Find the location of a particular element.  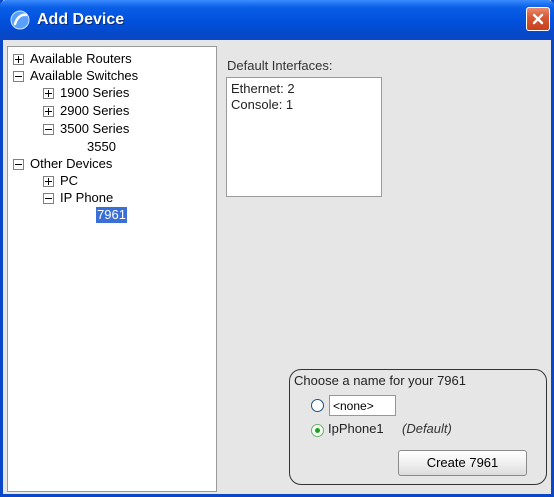

tree-item-label: 3550 is located at coordinates (101, 146).